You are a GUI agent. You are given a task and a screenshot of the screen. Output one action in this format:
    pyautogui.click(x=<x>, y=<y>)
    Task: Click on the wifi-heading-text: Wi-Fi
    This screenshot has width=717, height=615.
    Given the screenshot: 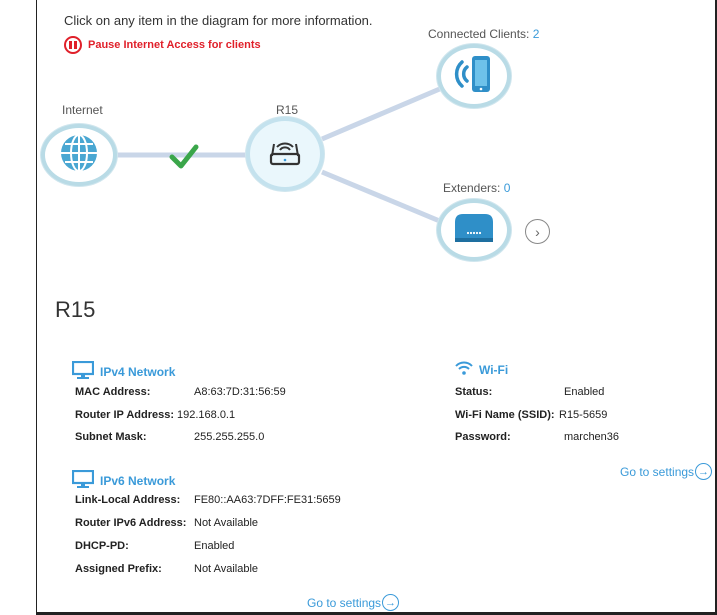 What is the action you would take?
    pyautogui.click(x=494, y=369)
    